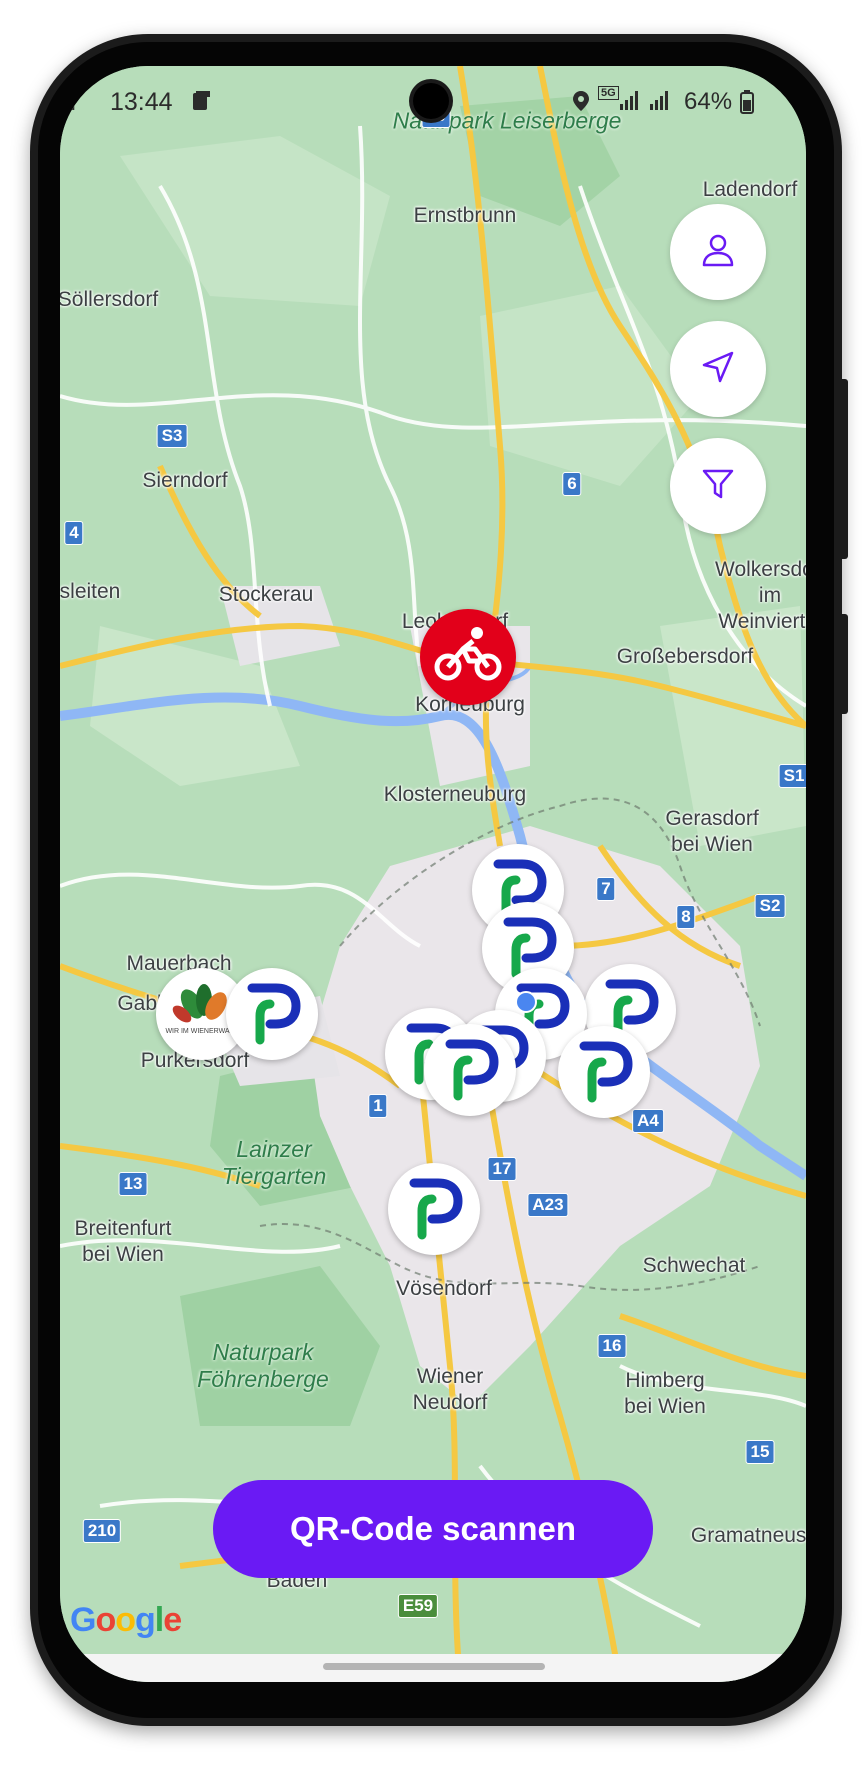  What do you see at coordinates (74, 533) in the screenshot?
I see `road-shield-4: 4` at bounding box center [74, 533].